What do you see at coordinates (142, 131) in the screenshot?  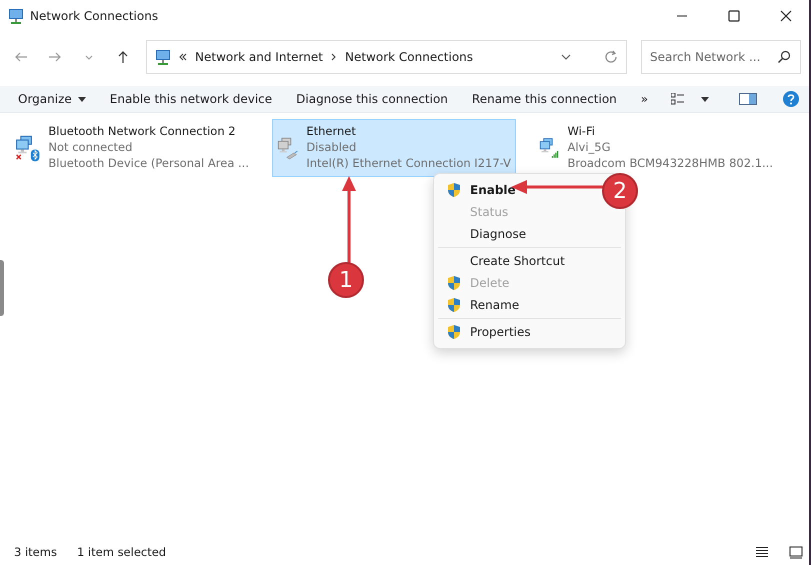 I see `connection-name: Bluetooth Network Connection 2` at bounding box center [142, 131].